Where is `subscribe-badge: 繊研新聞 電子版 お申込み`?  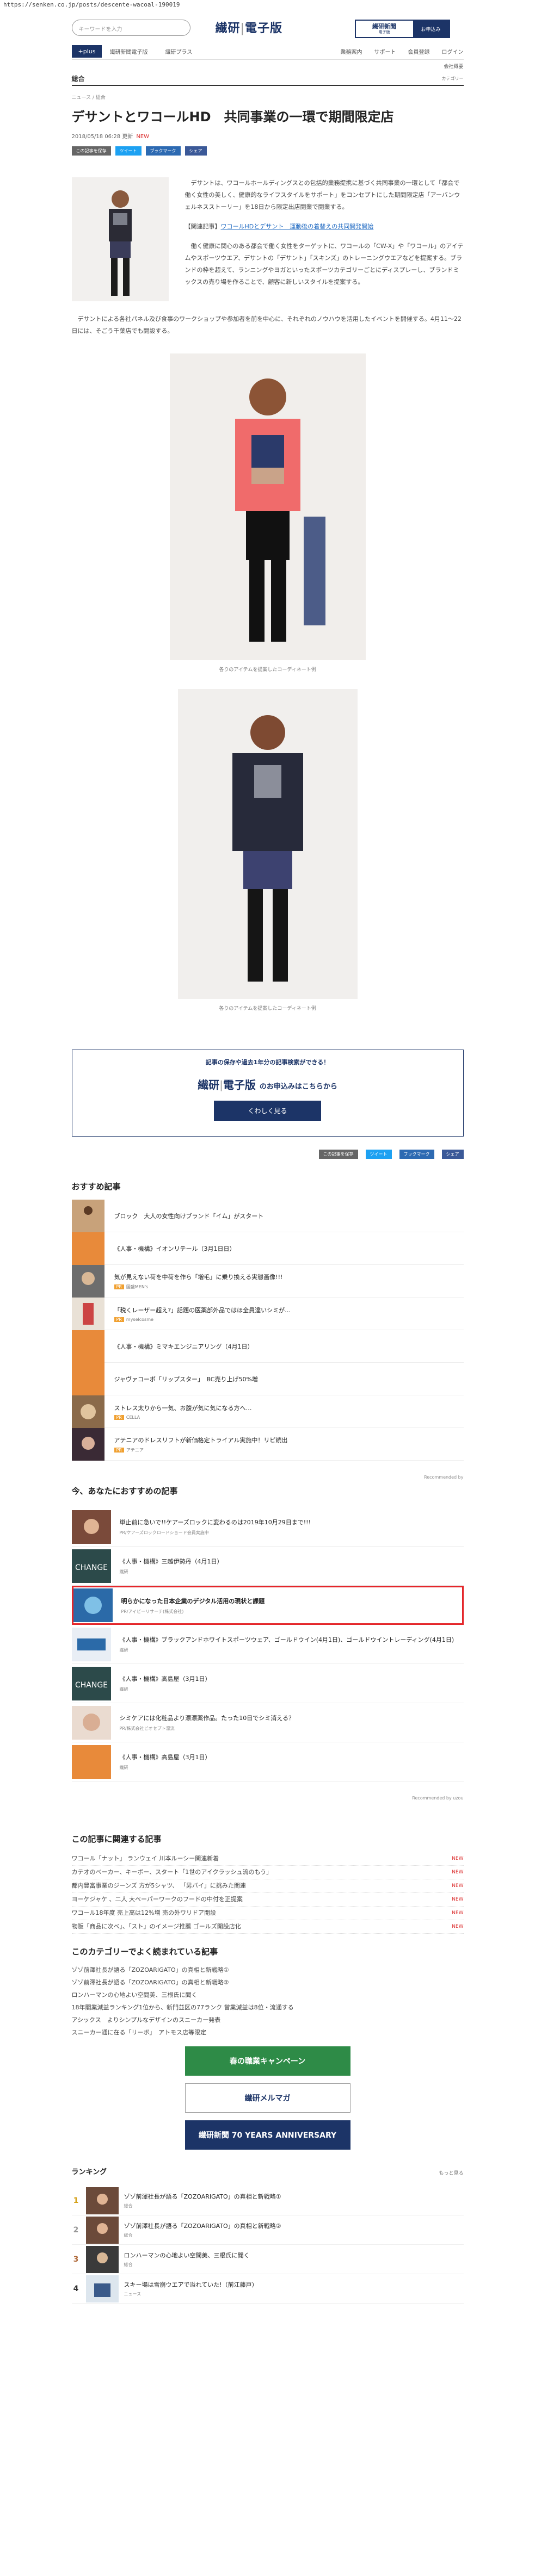
subscribe-badge: 繊研新聞 電子版 お申込み is located at coordinates (402, 29).